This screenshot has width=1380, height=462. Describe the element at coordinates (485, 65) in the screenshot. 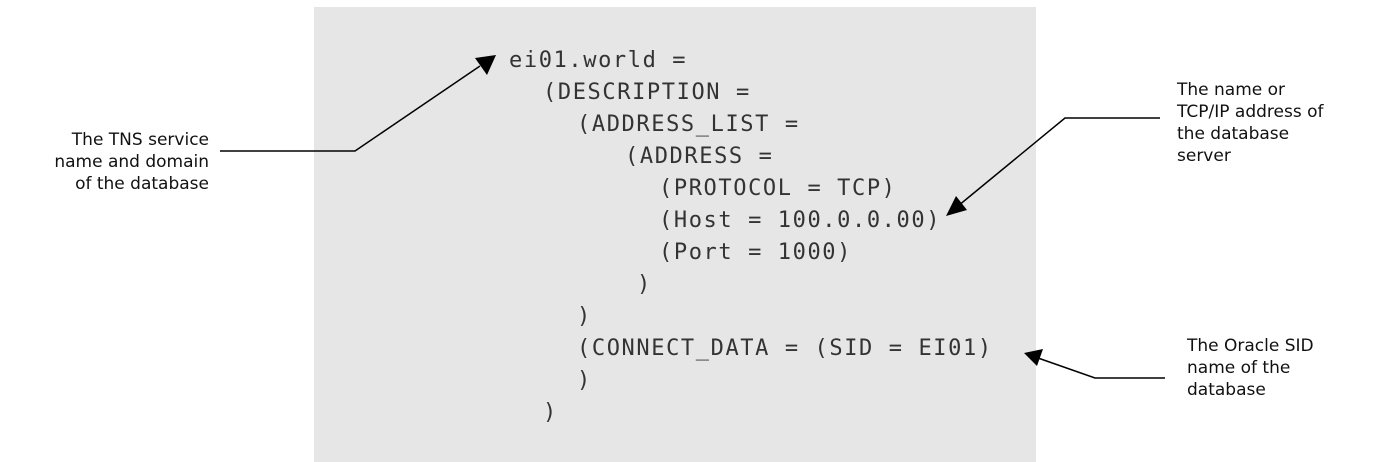

I see `tns-arrowhead` at that location.